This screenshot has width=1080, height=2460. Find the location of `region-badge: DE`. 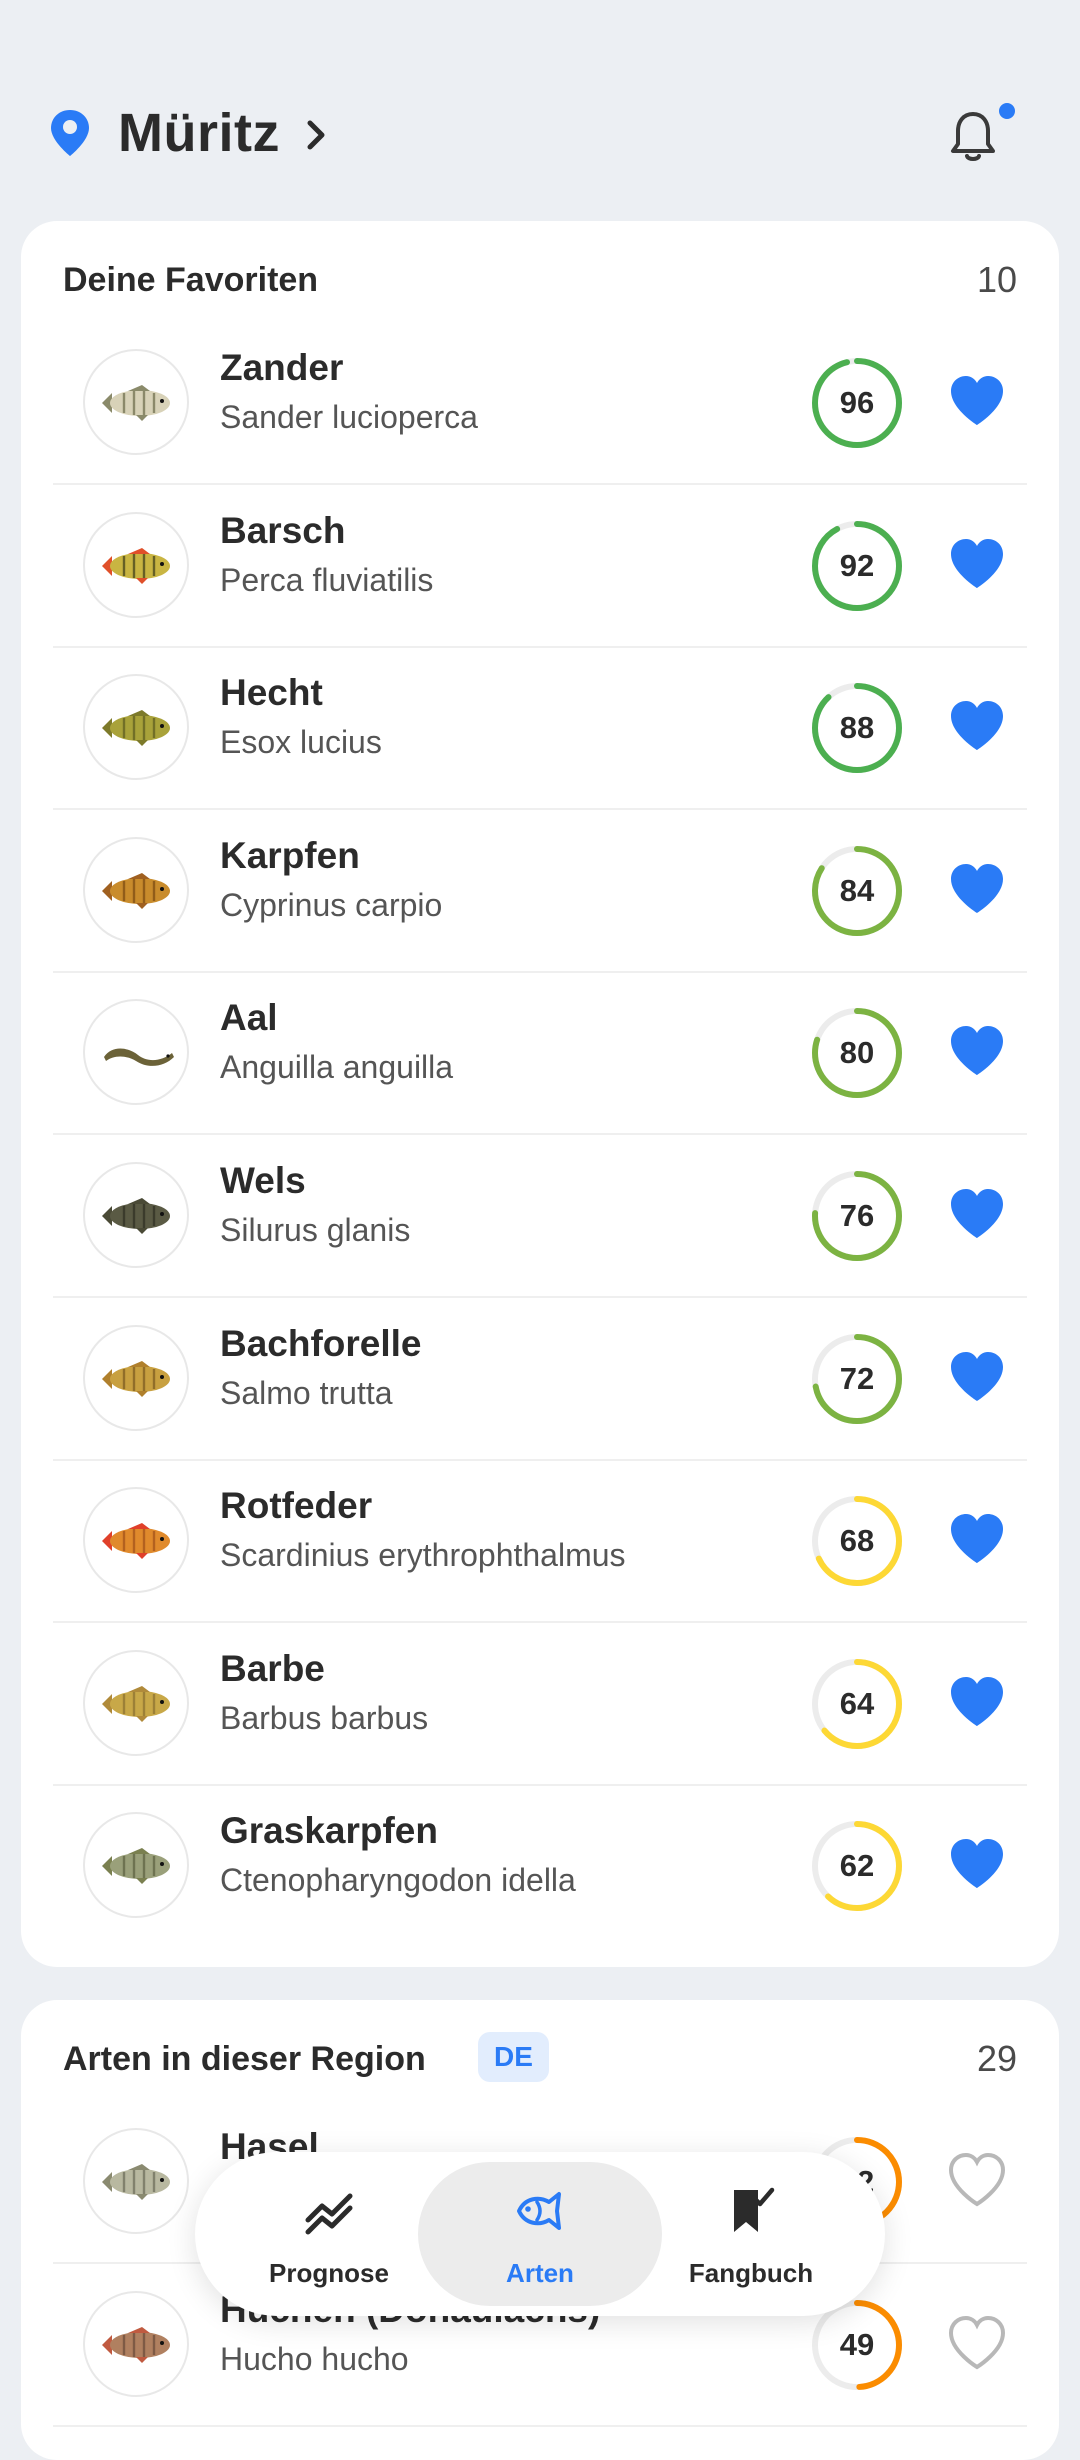

region-badge: DE is located at coordinates (513, 2057).